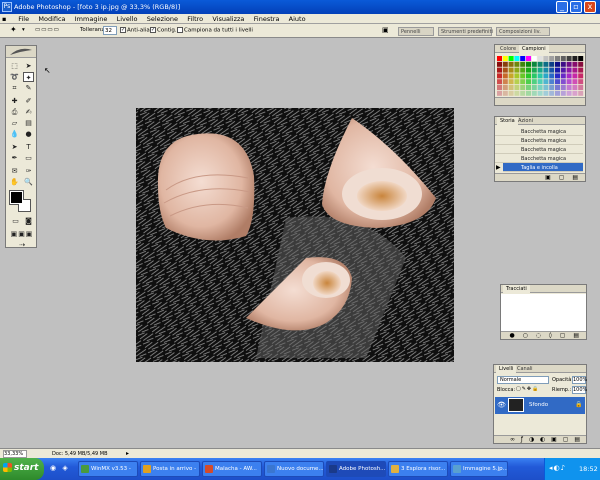 Image resolution: width=600 pixels, height=480 pixels. What do you see at coordinates (194, 18) in the screenshot?
I see `menu-filtro: Filtro` at bounding box center [194, 18].